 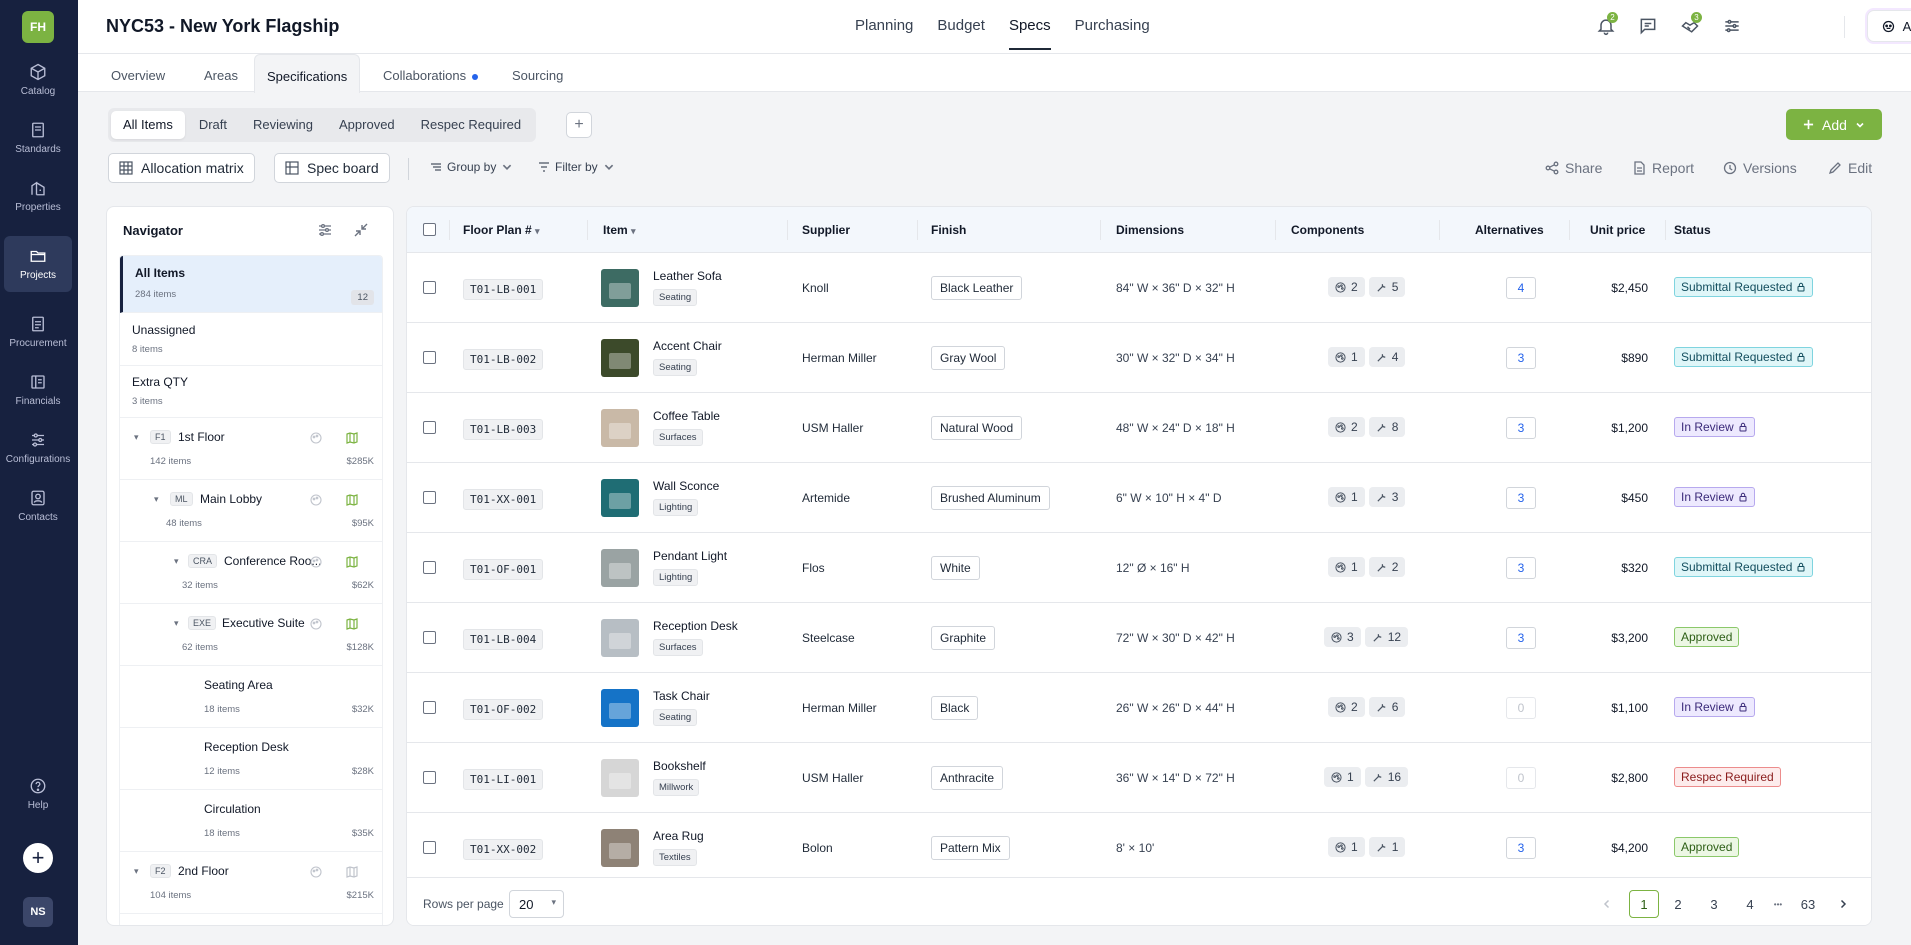 I want to click on parts-count: 8, so click(x=1387, y=427).